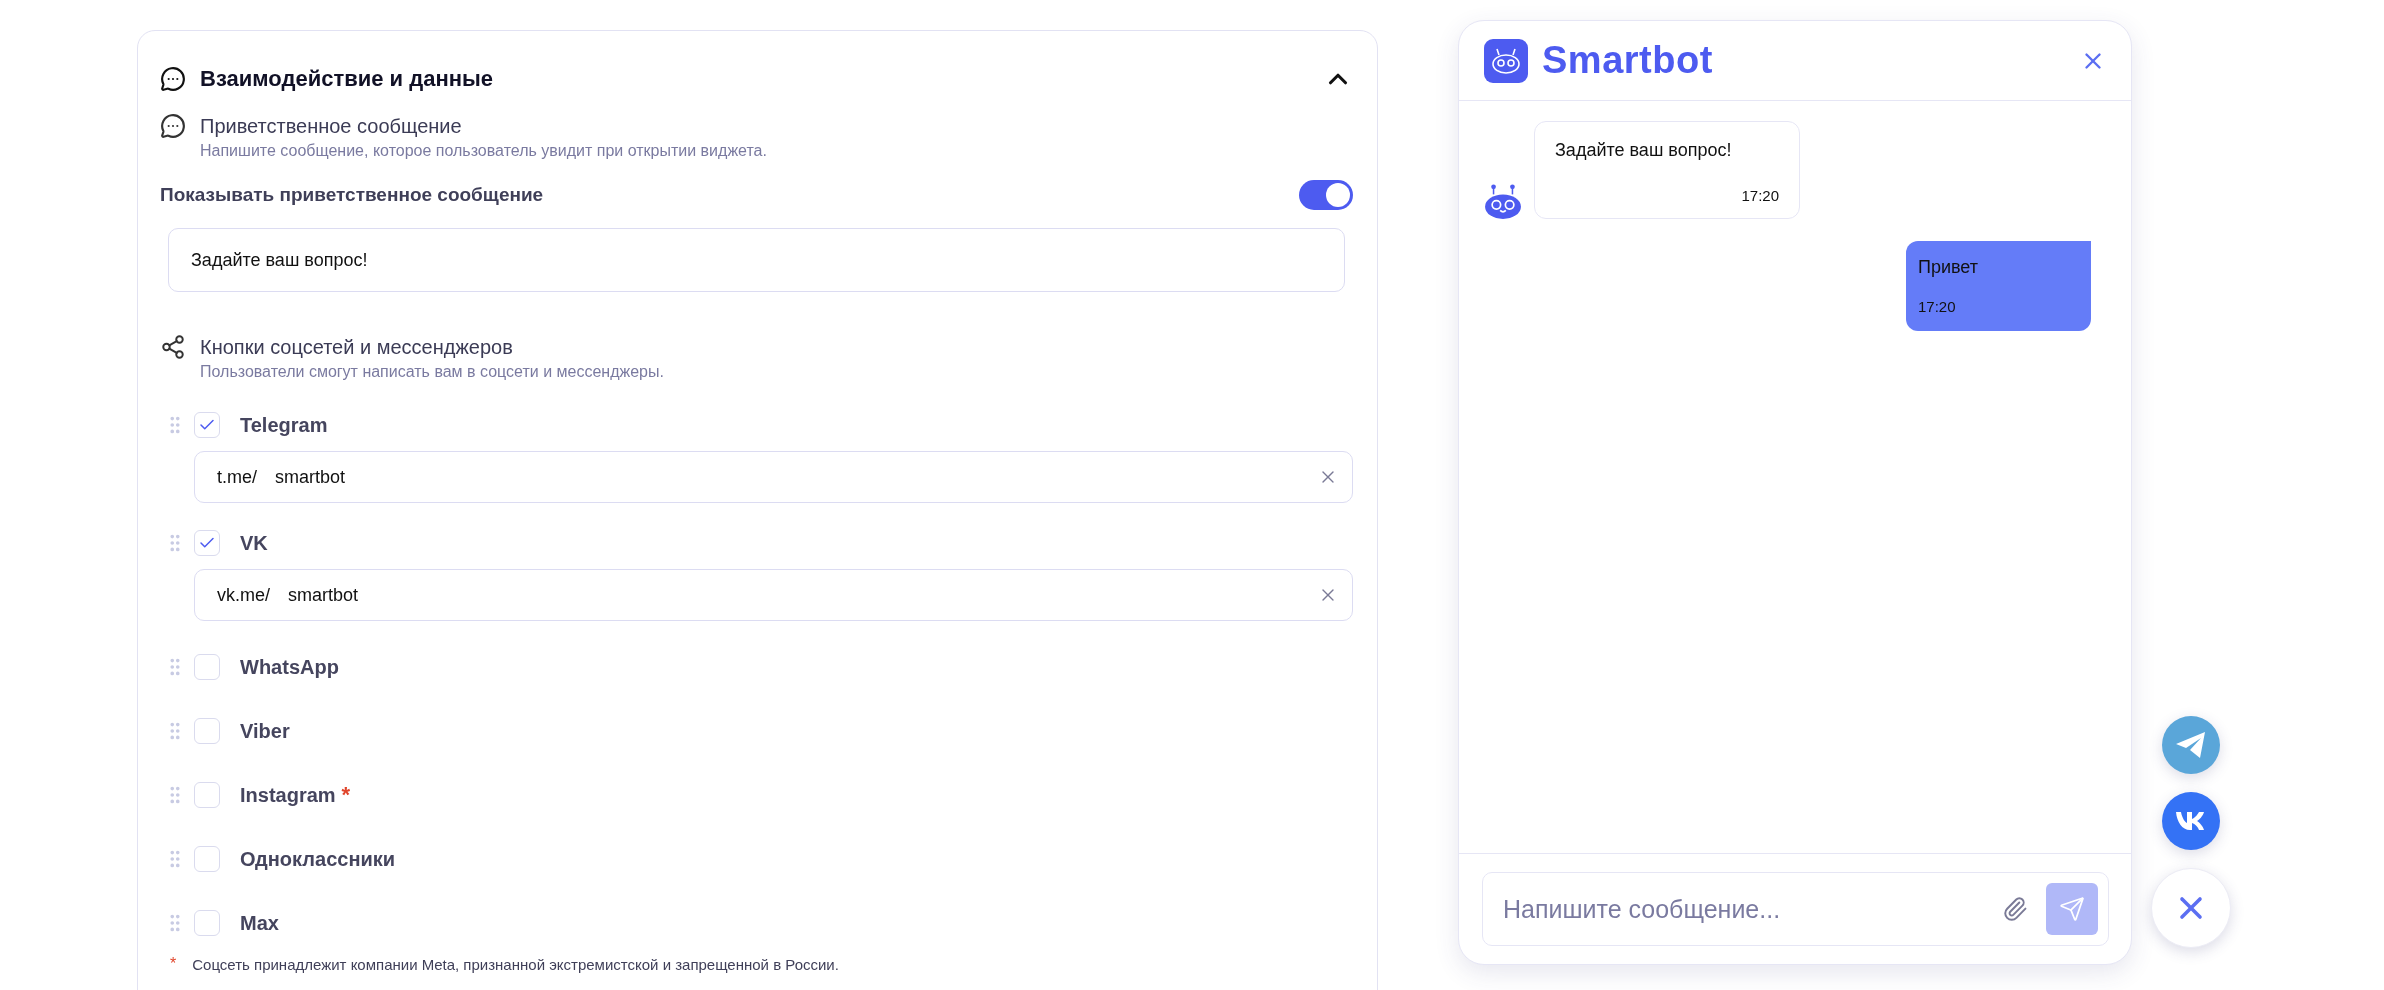 Image resolution: width=2384 pixels, height=990 pixels. I want to click on social-label: Viber, so click(265, 731).